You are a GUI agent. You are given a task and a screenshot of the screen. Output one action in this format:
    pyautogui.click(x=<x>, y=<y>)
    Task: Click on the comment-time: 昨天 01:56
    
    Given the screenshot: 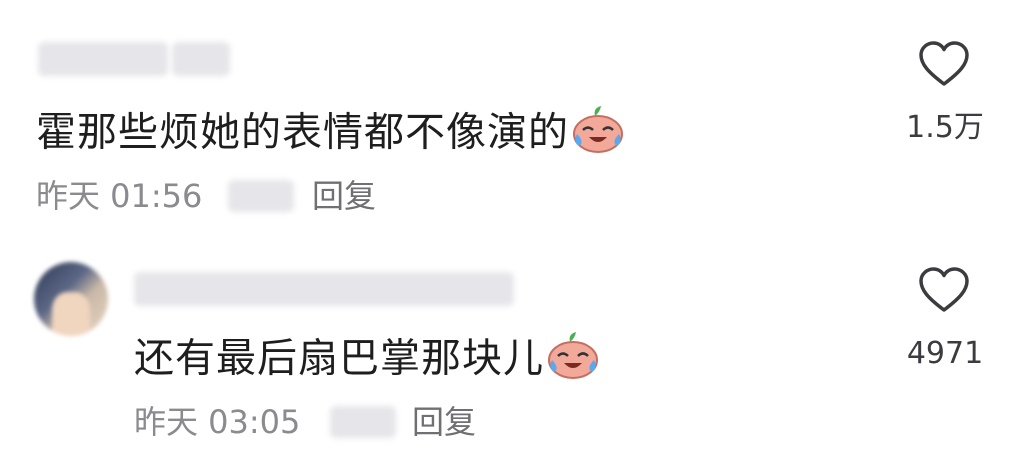 What is the action you would take?
    pyautogui.click(x=119, y=196)
    